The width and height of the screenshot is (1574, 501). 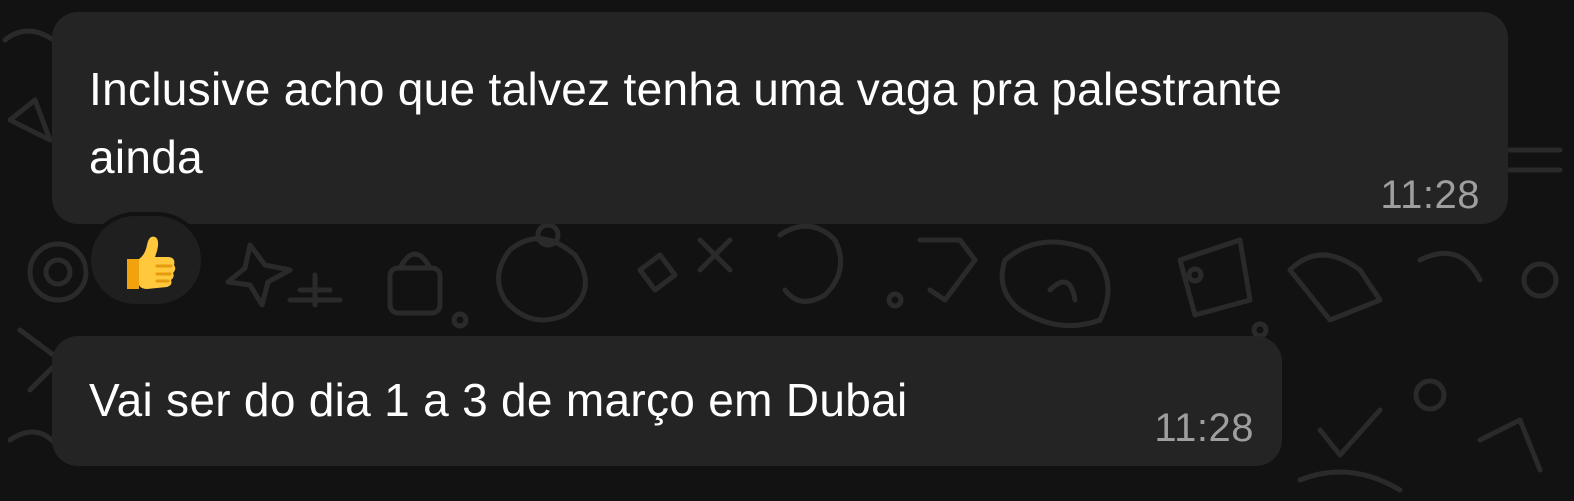 What do you see at coordinates (498, 400) in the screenshot?
I see `message-text: Vai ser do dia 1 a 3 de março em Dubai` at bounding box center [498, 400].